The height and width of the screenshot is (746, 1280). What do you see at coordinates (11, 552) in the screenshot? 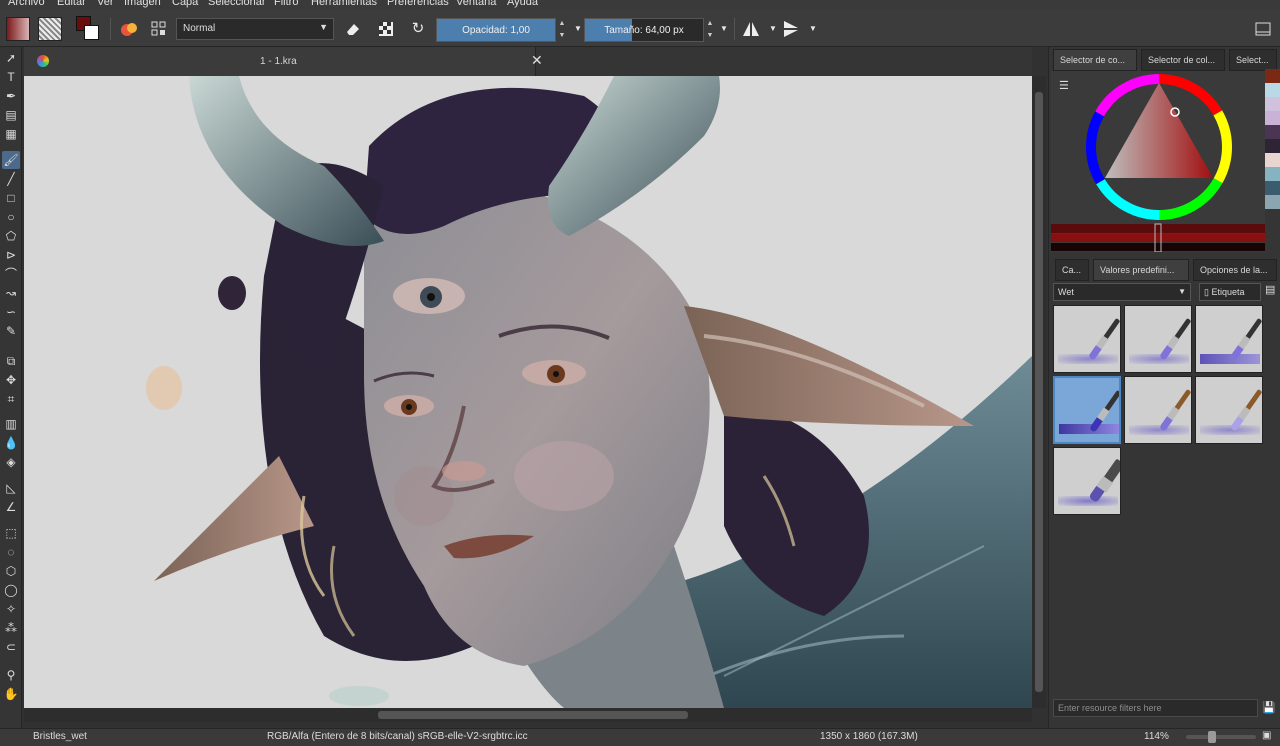
I see `elliptical-selection-icon: ◌` at bounding box center [11, 552].